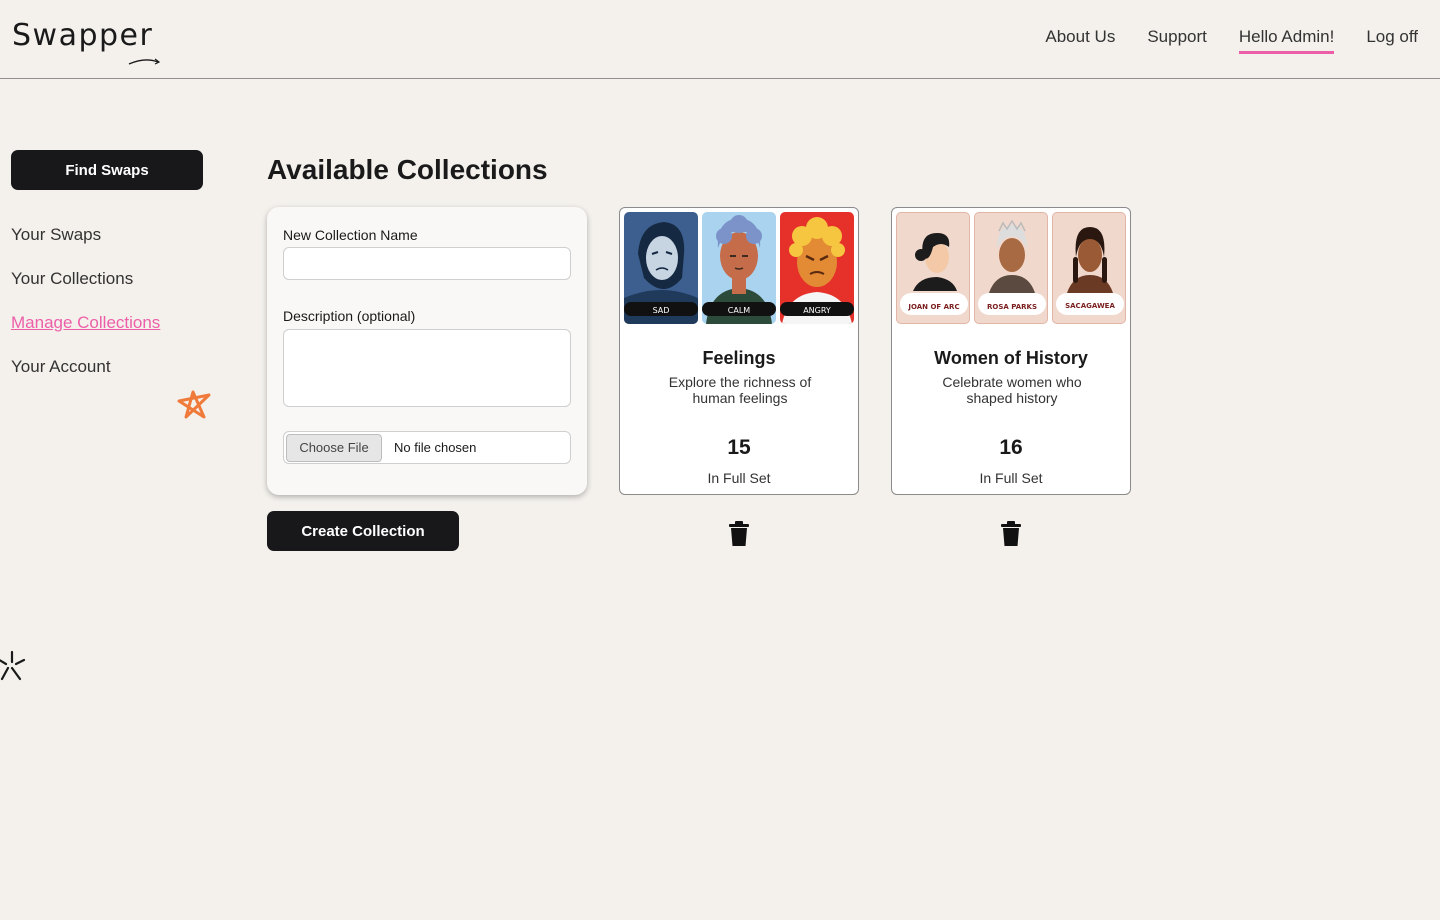 The width and height of the screenshot is (1440, 920). What do you see at coordinates (739, 358) in the screenshot?
I see `collection-title: Feelings` at bounding box center [739, 358].